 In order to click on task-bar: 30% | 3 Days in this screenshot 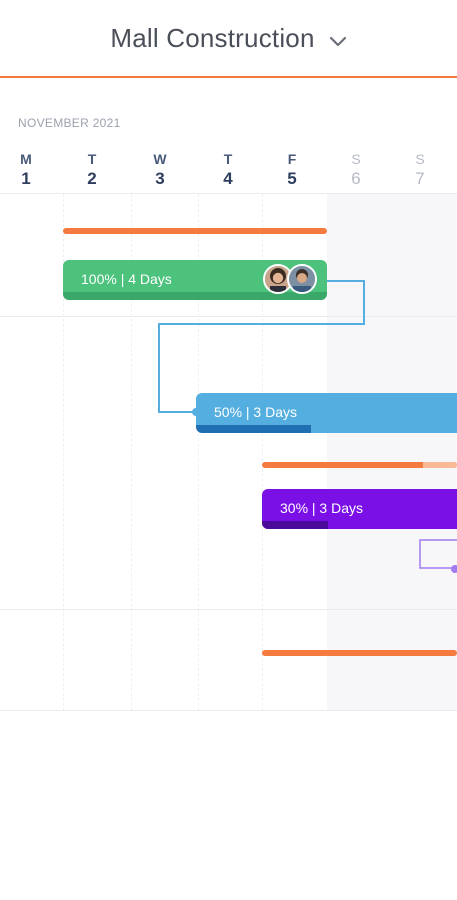, I will do `click(359, 509)`.